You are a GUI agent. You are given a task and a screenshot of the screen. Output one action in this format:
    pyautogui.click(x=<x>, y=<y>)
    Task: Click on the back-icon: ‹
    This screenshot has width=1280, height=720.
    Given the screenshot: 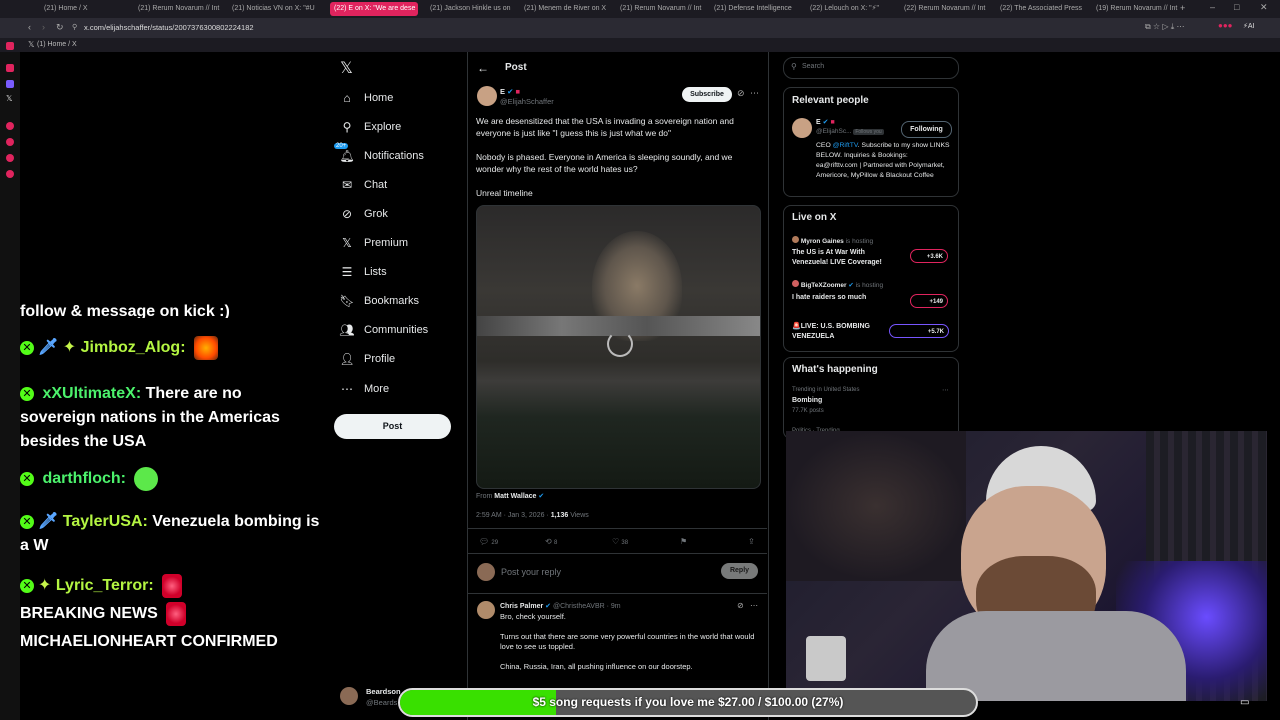 What is the action you would take?
    pyautogui.click(x=29, y=27)
    